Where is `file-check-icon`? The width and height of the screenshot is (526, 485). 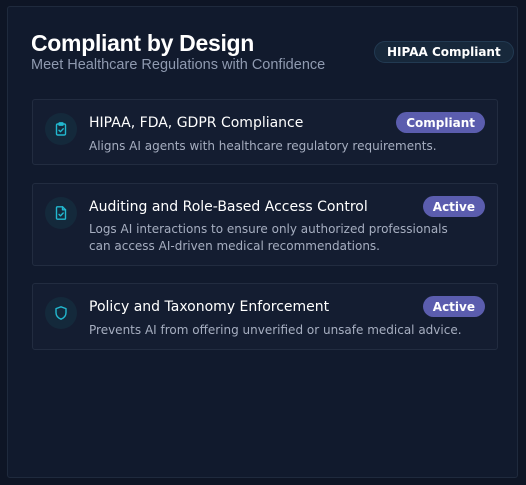
file-check-icon is located at coordinates (61, 213).